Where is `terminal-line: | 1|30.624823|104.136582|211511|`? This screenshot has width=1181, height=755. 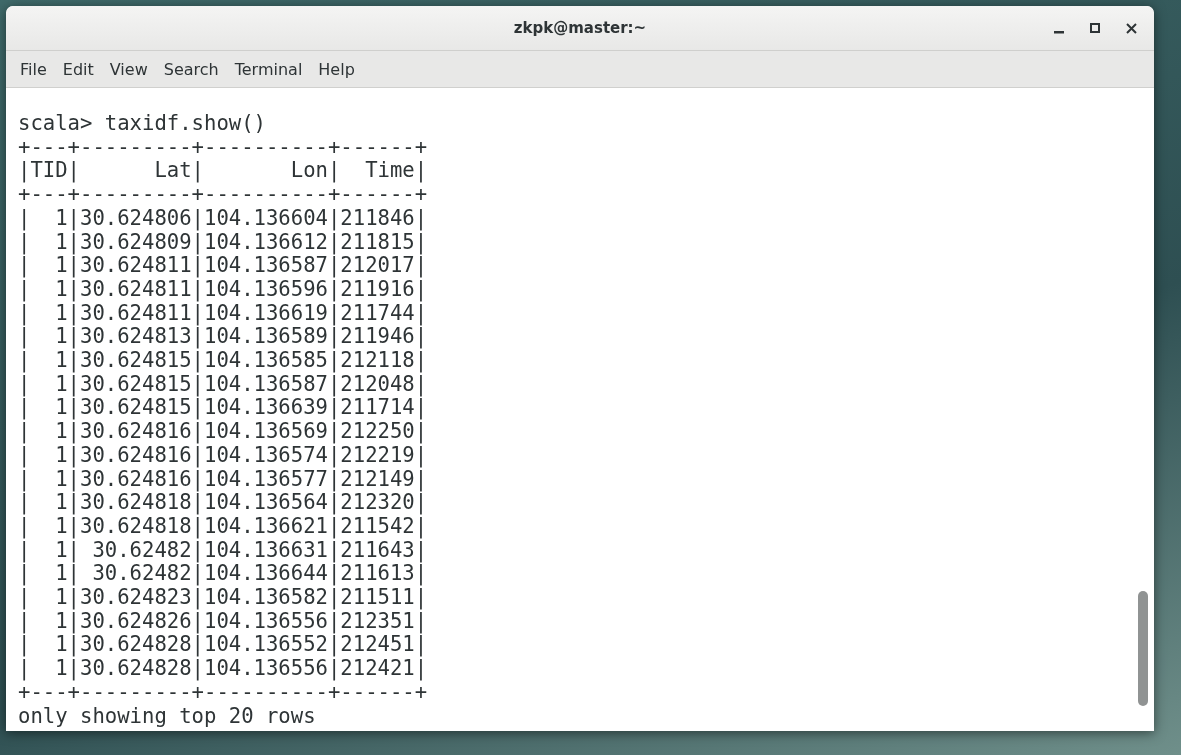
terminal-line: | 1|30.624823|104.136582|211511| is located at coordinates (223, 598).